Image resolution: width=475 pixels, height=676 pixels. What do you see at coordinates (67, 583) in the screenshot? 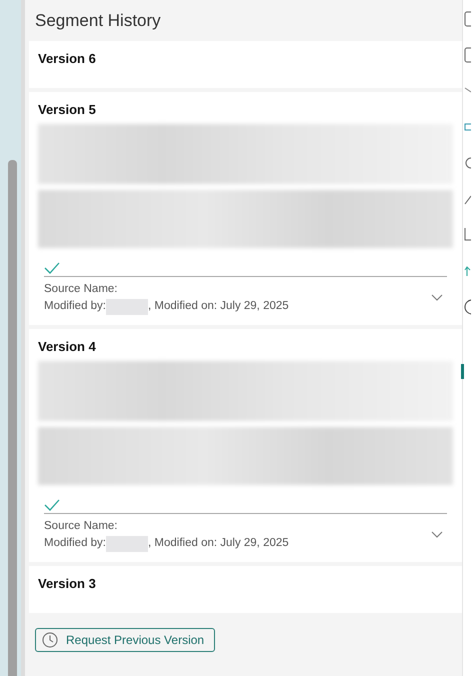
I see `version-title: Version 3` at bounding box center [67, 583].